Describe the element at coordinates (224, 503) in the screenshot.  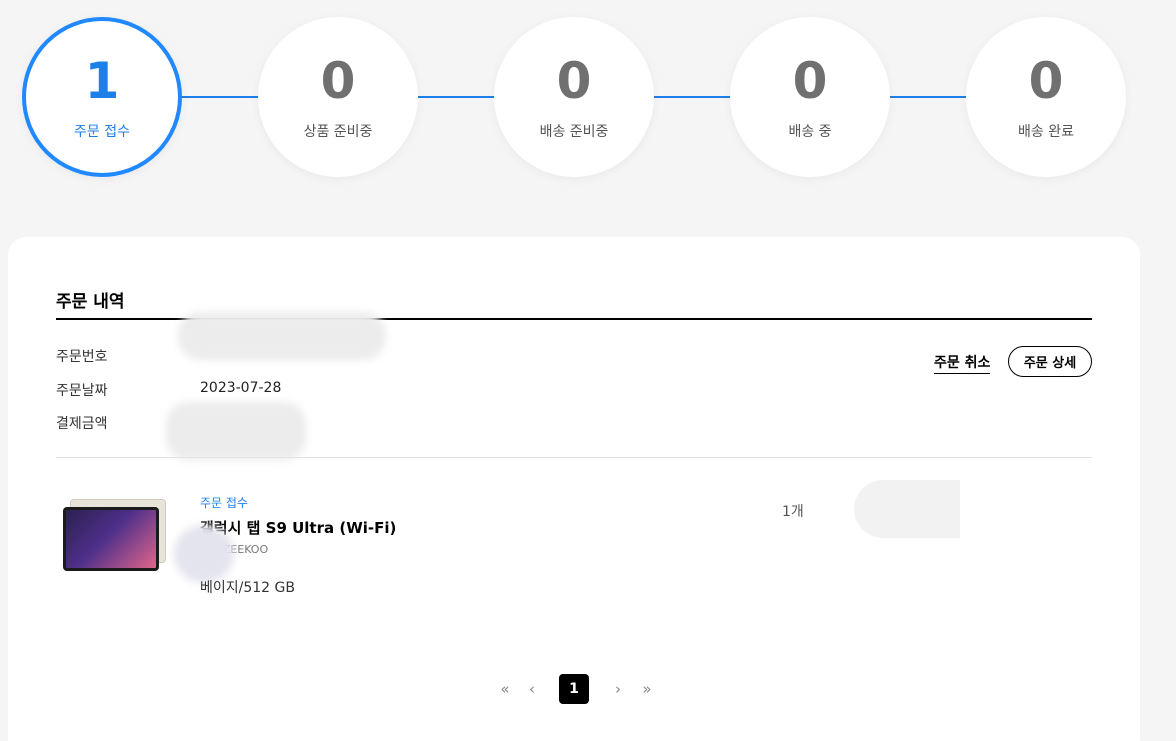
I see `item-status: 주문 접수` at that location.